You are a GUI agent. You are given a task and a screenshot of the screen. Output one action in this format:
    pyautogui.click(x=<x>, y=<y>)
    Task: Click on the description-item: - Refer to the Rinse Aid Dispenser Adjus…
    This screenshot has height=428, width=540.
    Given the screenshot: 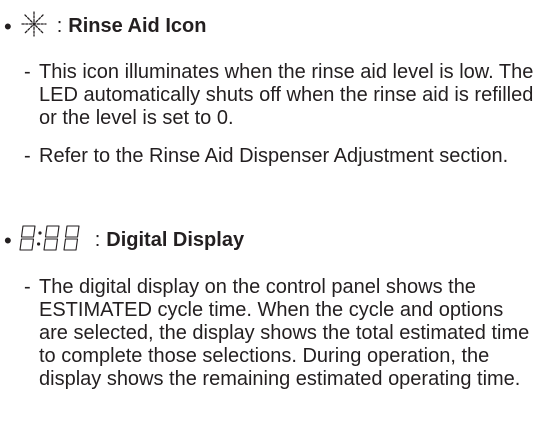 What is the action you would take?
    pyautogui.click(x=280, y=156)
    